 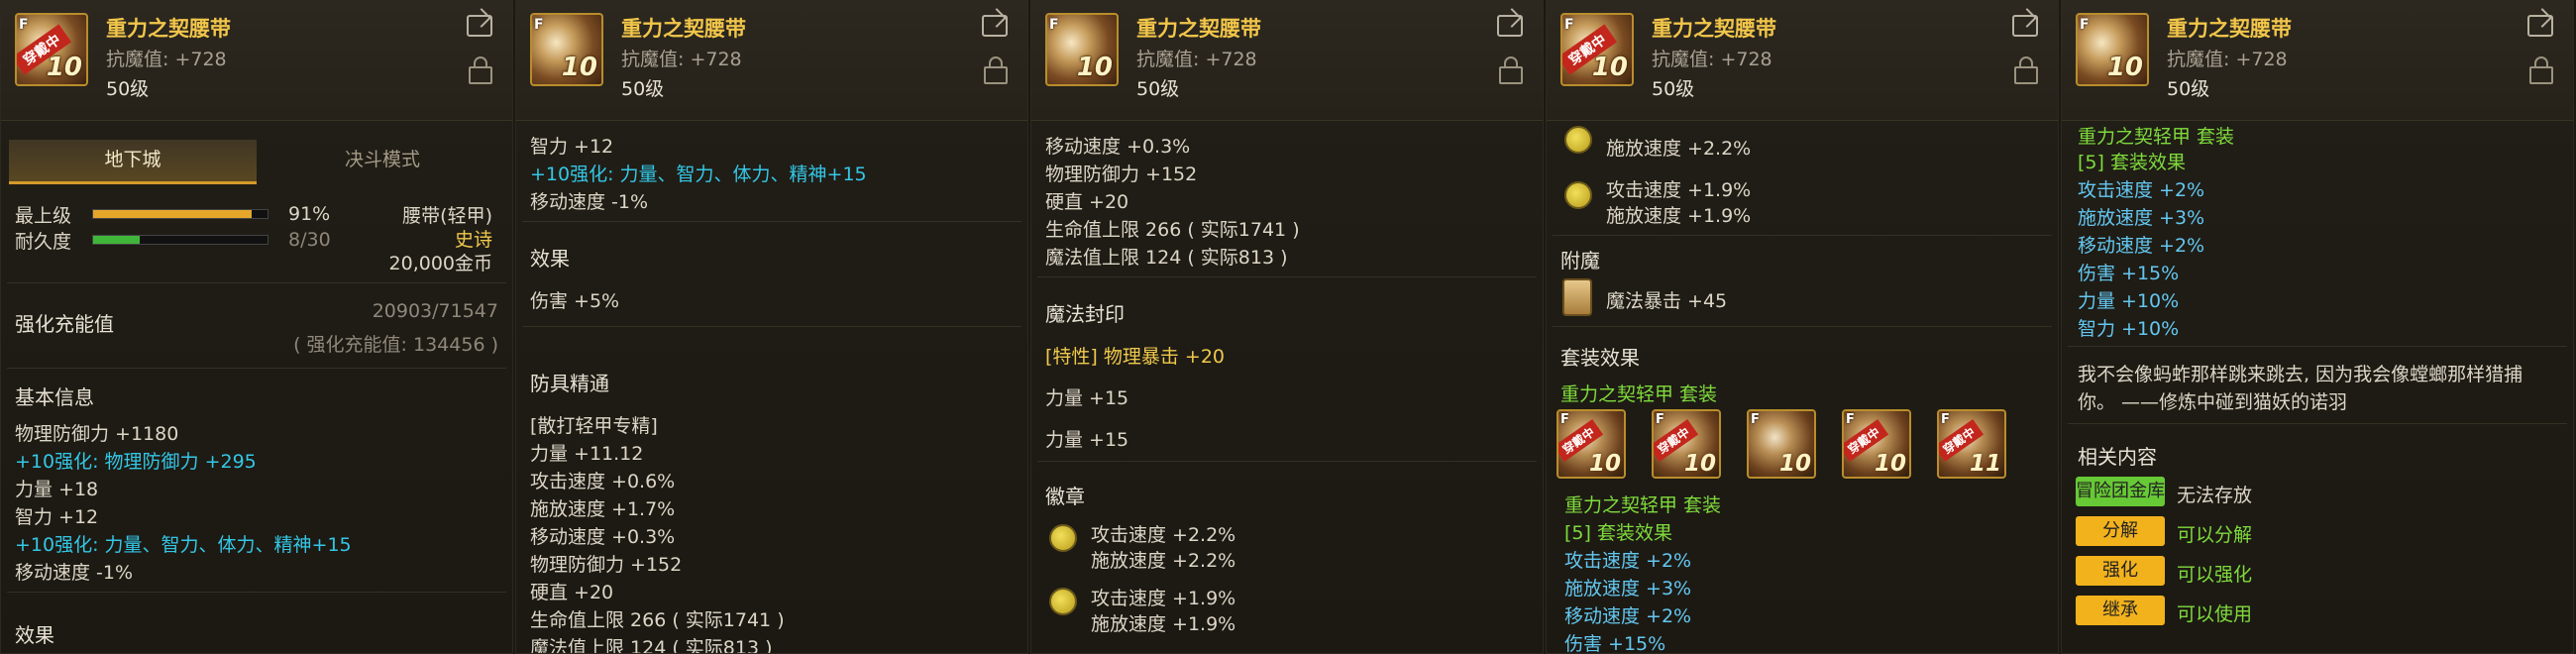 I want to click on mastery-line: 魔法值上限 124 ( 实际813 ), so click(x=651, y=645).